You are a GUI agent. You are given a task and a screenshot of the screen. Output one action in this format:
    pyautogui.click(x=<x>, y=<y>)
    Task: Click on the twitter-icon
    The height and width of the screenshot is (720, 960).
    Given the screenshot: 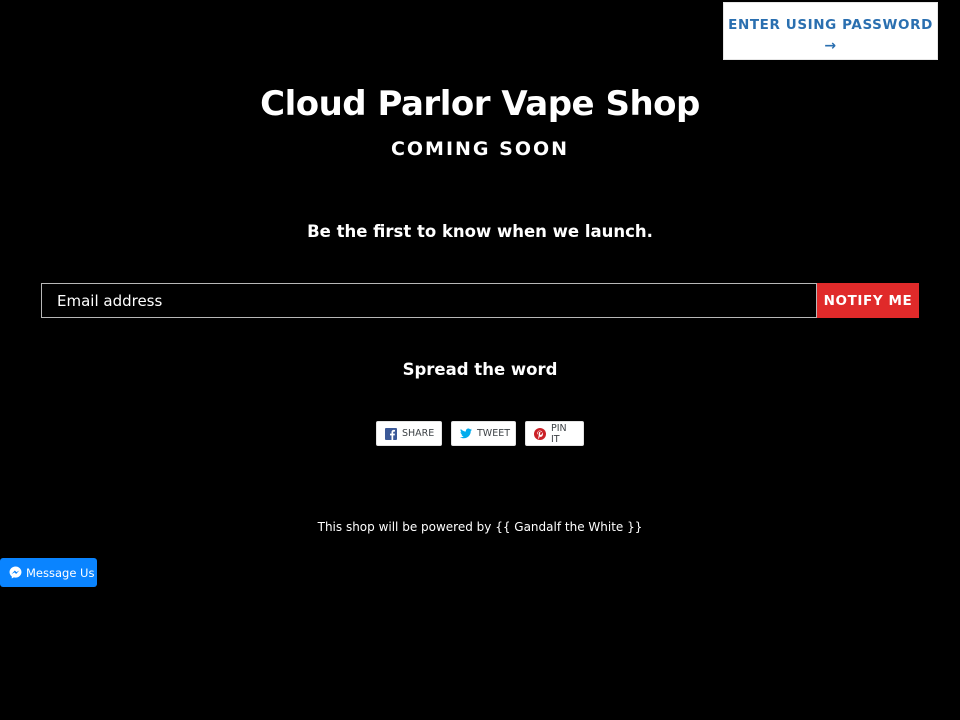 What is the action you would take?
    pyautogui.click(x=466, y=433)
    